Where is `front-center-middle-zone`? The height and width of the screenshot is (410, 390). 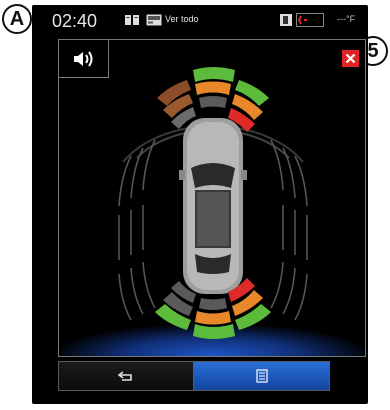
front-center-middle-zone is located at coordinates (213, 88).